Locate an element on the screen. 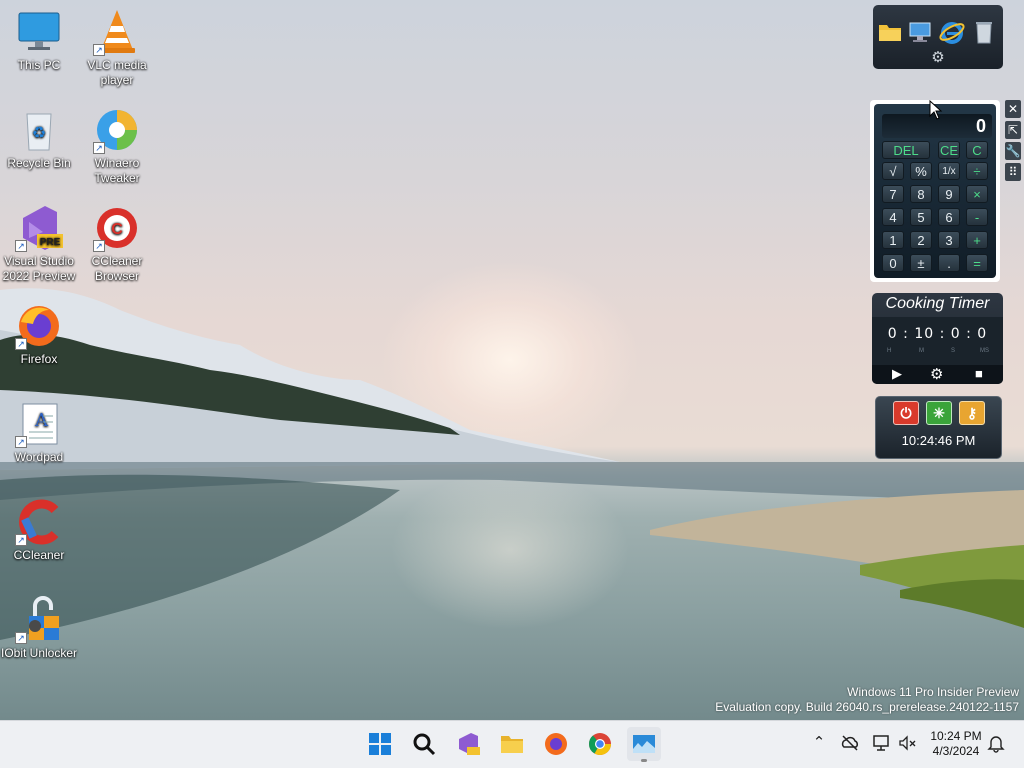 The height and width of the screenshot is (768, 1024). desktop-icon-ccleaner-browser: C ↗ CCleaner Browser is located at coordinates (117, 244).